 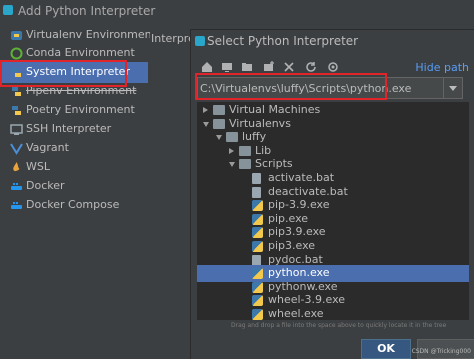 What do you see at coordinates (274, 164) in the screenshot?
I see `tree-row-label: Scripts` at bounding box center [274, 164].